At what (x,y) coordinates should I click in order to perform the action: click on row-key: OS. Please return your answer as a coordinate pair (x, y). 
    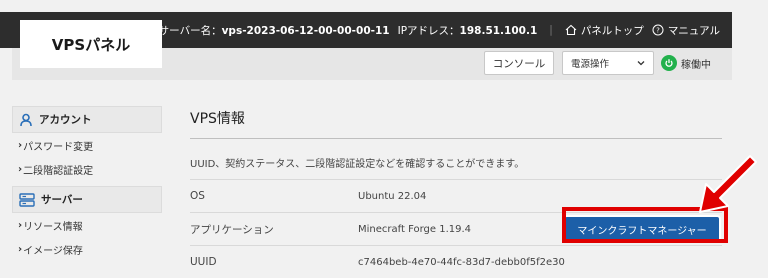
    Looking at the image, I should click on (197, 196).